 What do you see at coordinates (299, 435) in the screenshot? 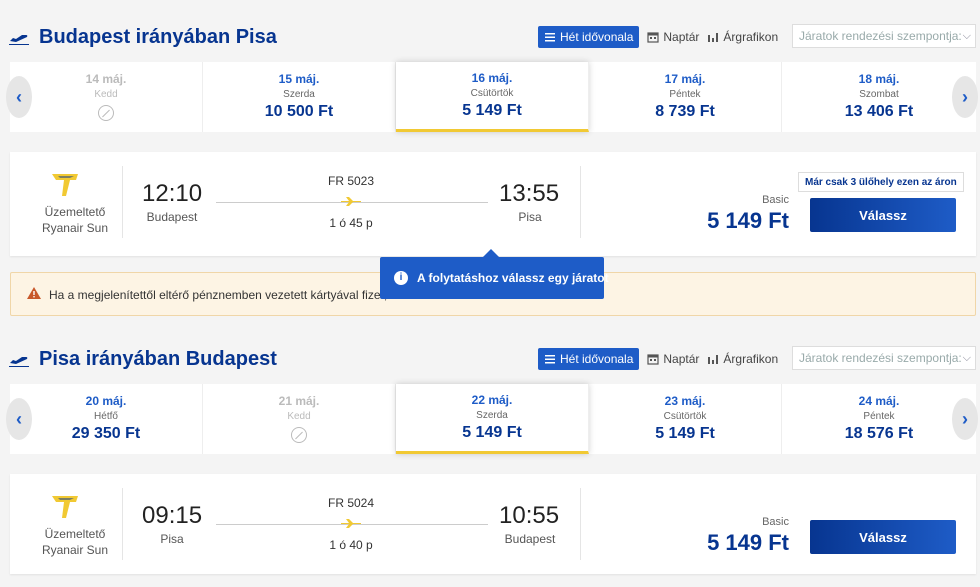
I see `no-flight-icon` at bounding box center [299, 435].